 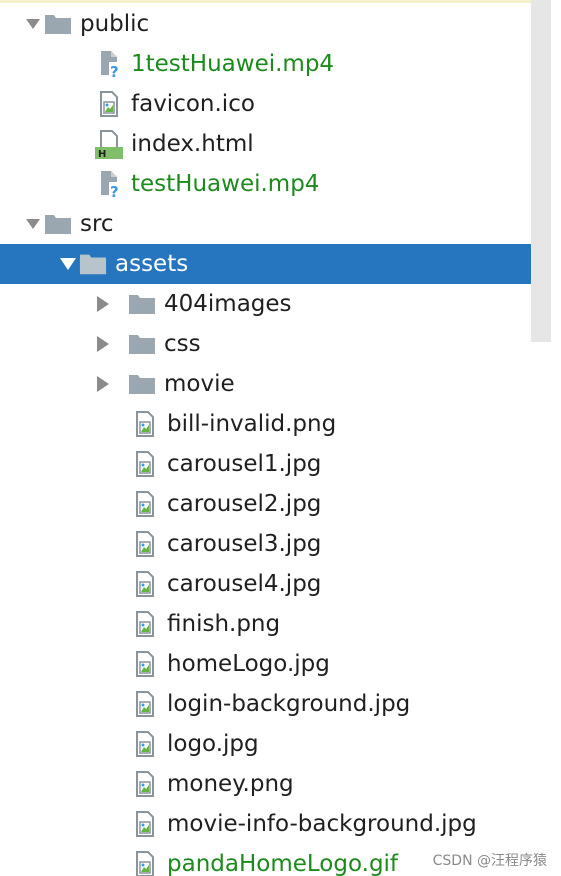 I want to click on tree-row-favicon-ico: favicon.ico, so click(x=280, y=104).